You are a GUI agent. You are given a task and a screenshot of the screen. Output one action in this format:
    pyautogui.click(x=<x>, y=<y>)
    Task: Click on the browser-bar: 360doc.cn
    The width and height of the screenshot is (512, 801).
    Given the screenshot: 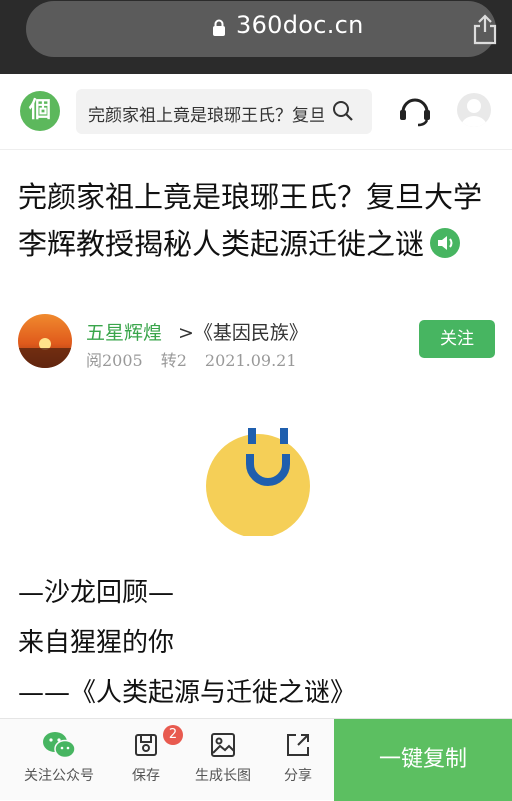 What is the action you would take?
    pyautogui.click(x=256, y=37)
    